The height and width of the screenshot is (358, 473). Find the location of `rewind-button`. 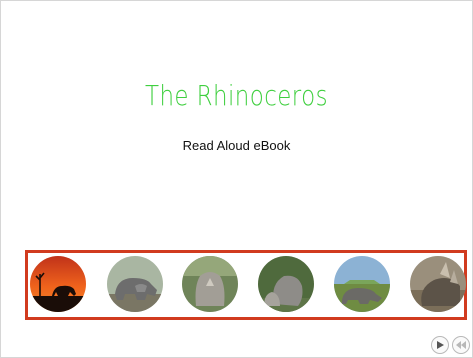

rewind-button is located at coordinates (461, 345).